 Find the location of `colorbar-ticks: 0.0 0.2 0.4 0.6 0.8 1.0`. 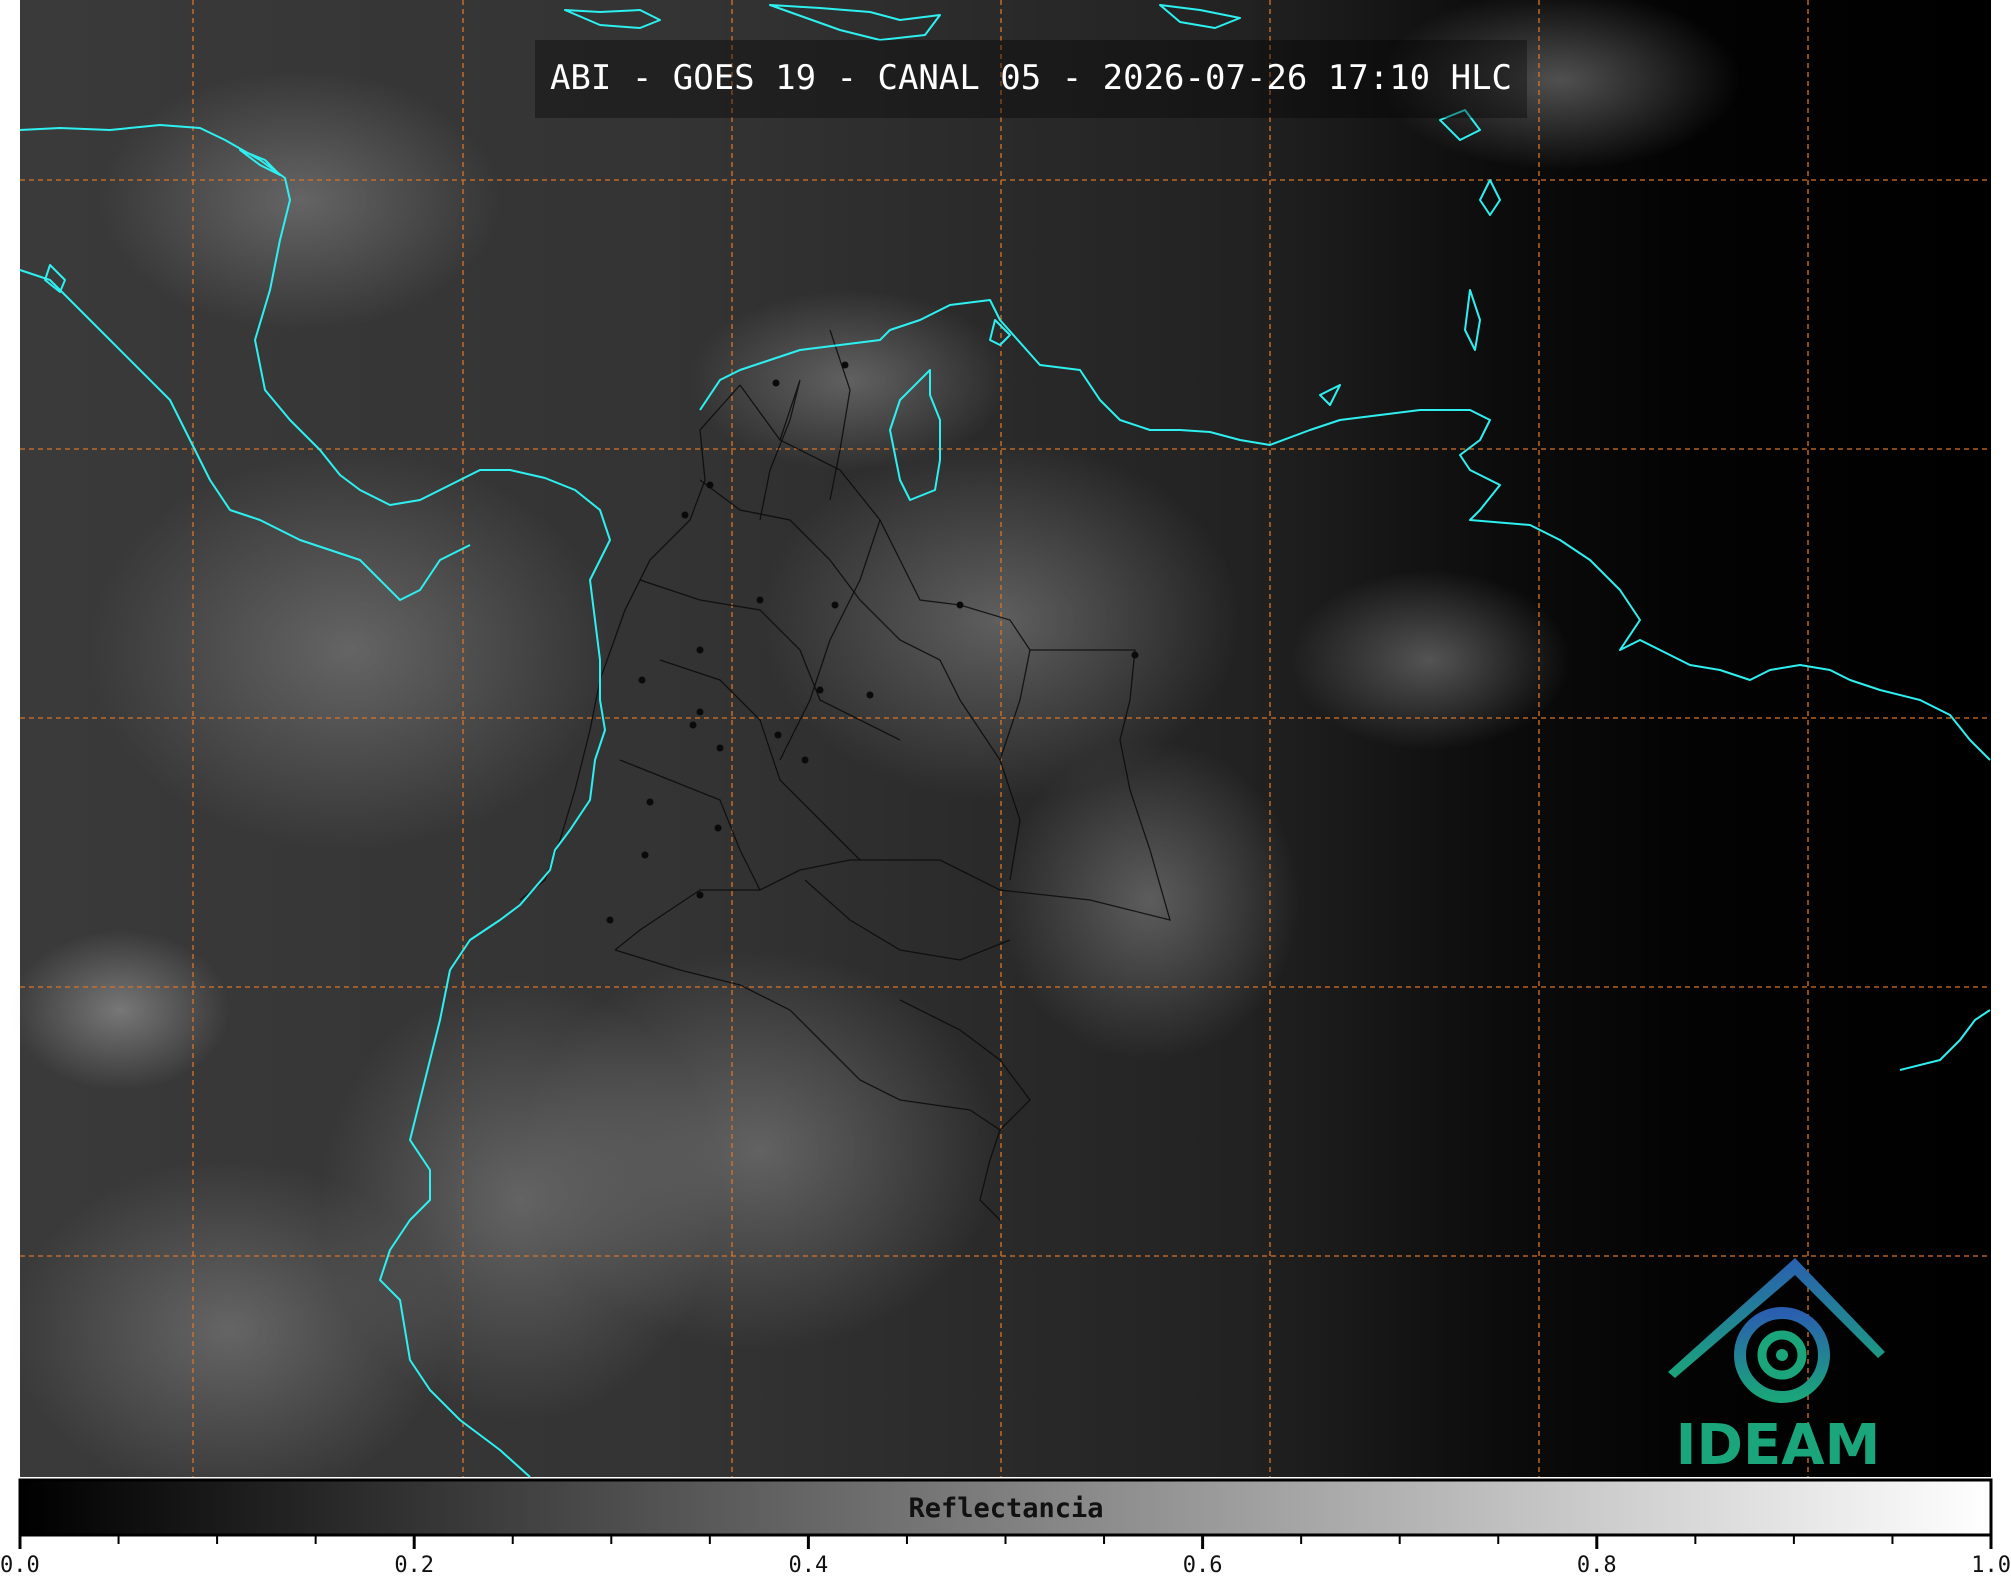

colorbar-ticks: 0.0 0.2 0.4 0.6 0.8 1.0 is located at coordinates (1005, 1556).